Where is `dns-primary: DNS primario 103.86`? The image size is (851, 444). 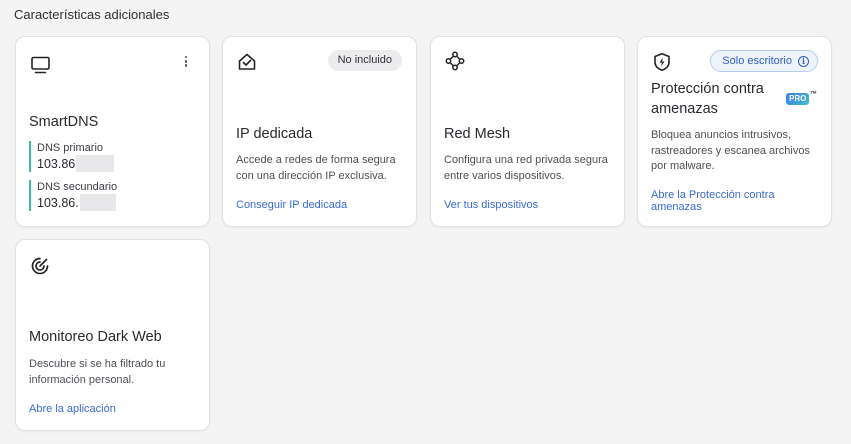
dns-primary: DNS primario 103.86 is located at coordinates (72, 156).